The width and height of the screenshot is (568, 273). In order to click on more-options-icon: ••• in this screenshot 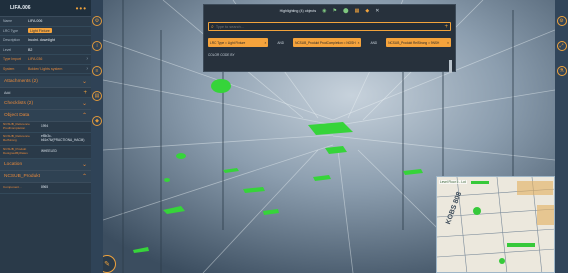, I will do `click(81, 8)`.